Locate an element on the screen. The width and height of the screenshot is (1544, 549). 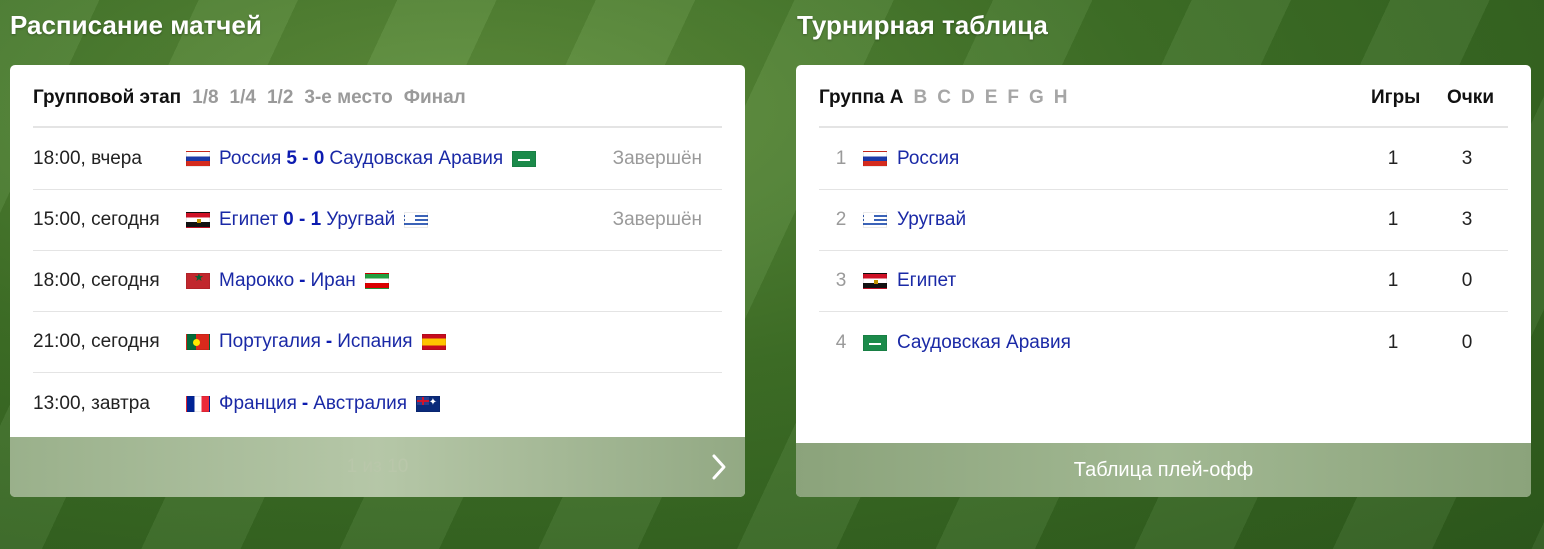
table-row: 1 Россия 1 3 is located at coordinates (1163, 159).